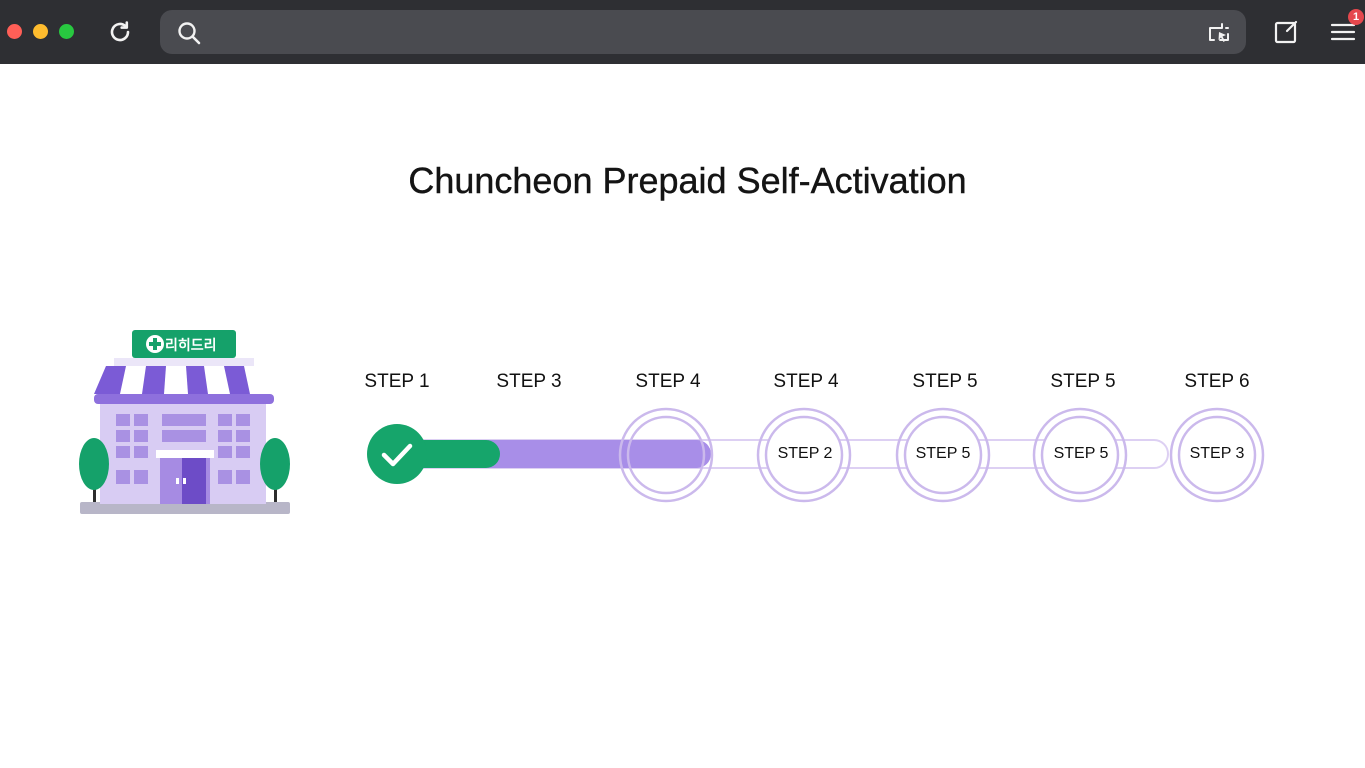 Image resolution: width=1365 pixels, height=768 pixels. What do you see at coordinates (14, 31) in the screenshot?
I see `close-window-button` at bounding box center [14, 31].